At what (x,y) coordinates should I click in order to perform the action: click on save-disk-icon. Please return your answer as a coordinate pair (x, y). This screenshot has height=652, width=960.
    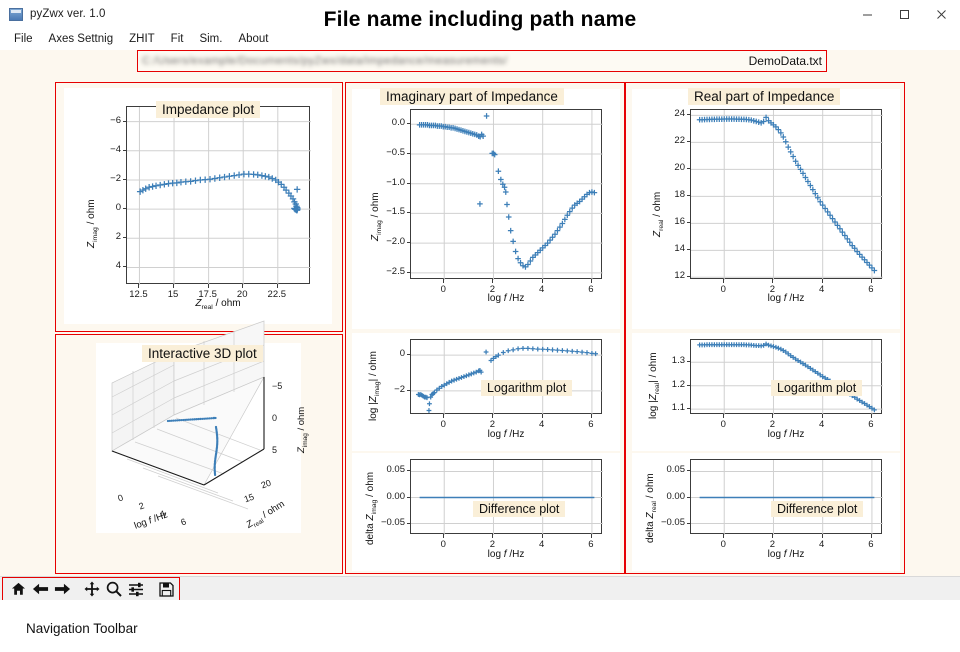
    Looking at the image, I should click on (166, 589).